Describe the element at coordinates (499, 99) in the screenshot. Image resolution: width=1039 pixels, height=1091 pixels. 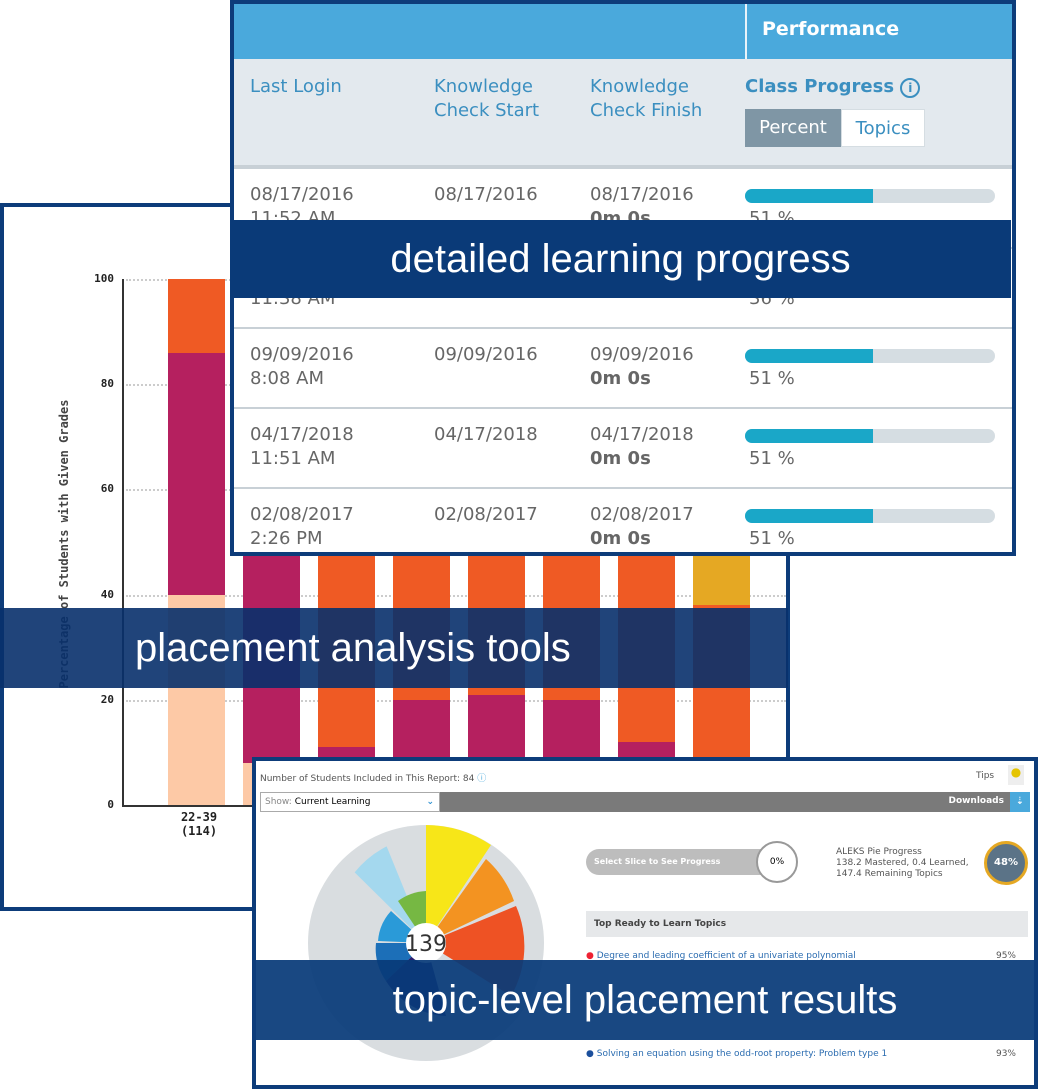
I see `col-kc-start: Knowledge Check Start` at that location.